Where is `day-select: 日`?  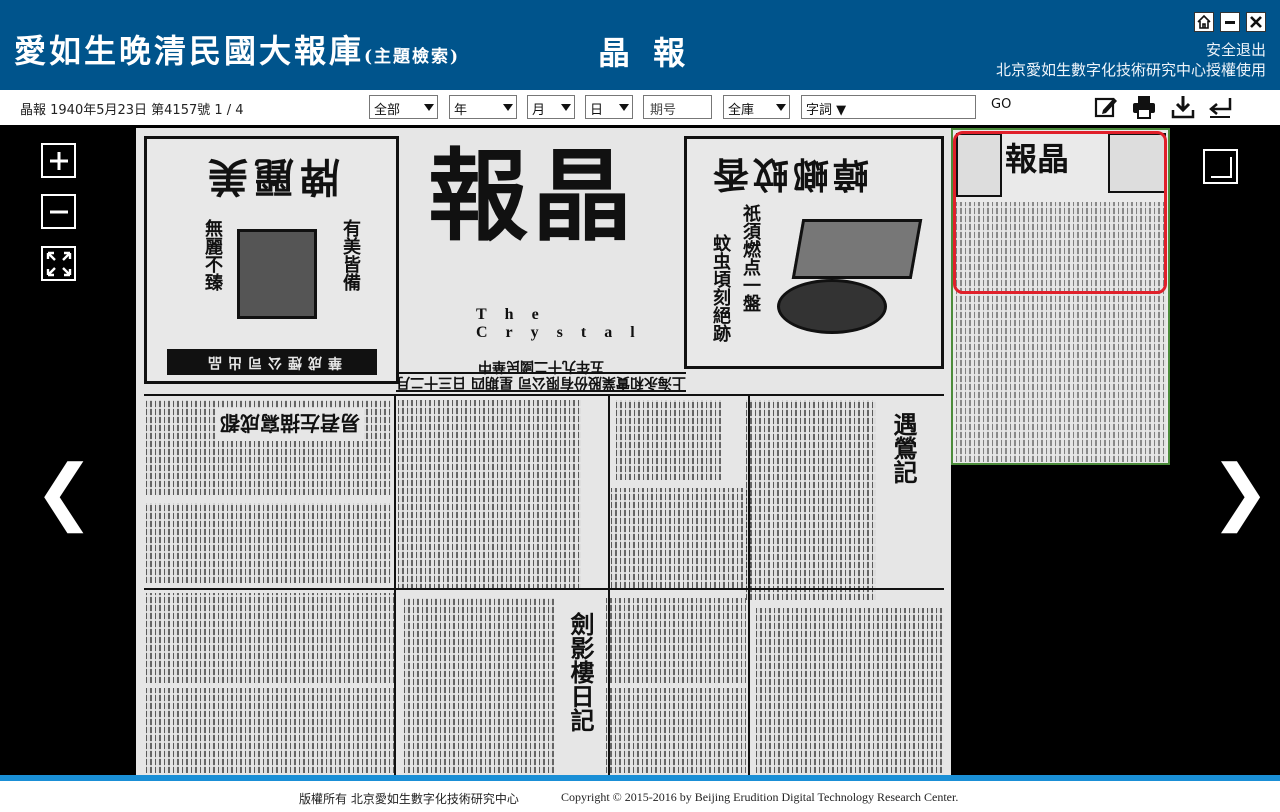
day-select: 日 is located at coordinates (609, 107).